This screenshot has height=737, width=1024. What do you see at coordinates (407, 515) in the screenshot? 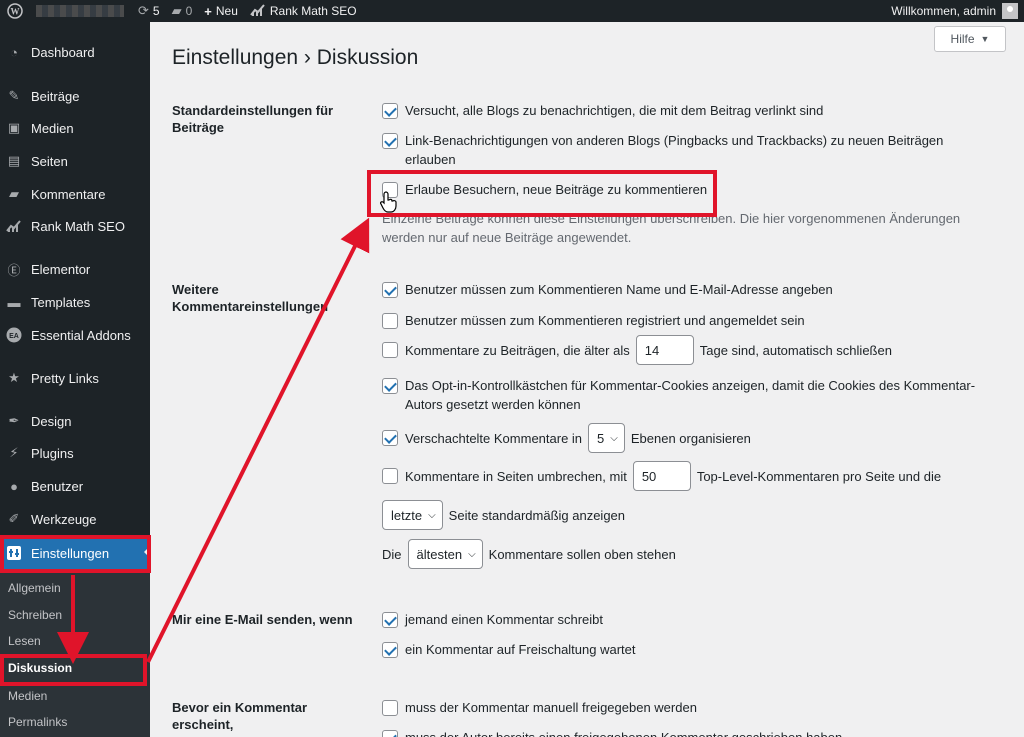
I see `select-value: letzte` at bounding box center [407, 515].